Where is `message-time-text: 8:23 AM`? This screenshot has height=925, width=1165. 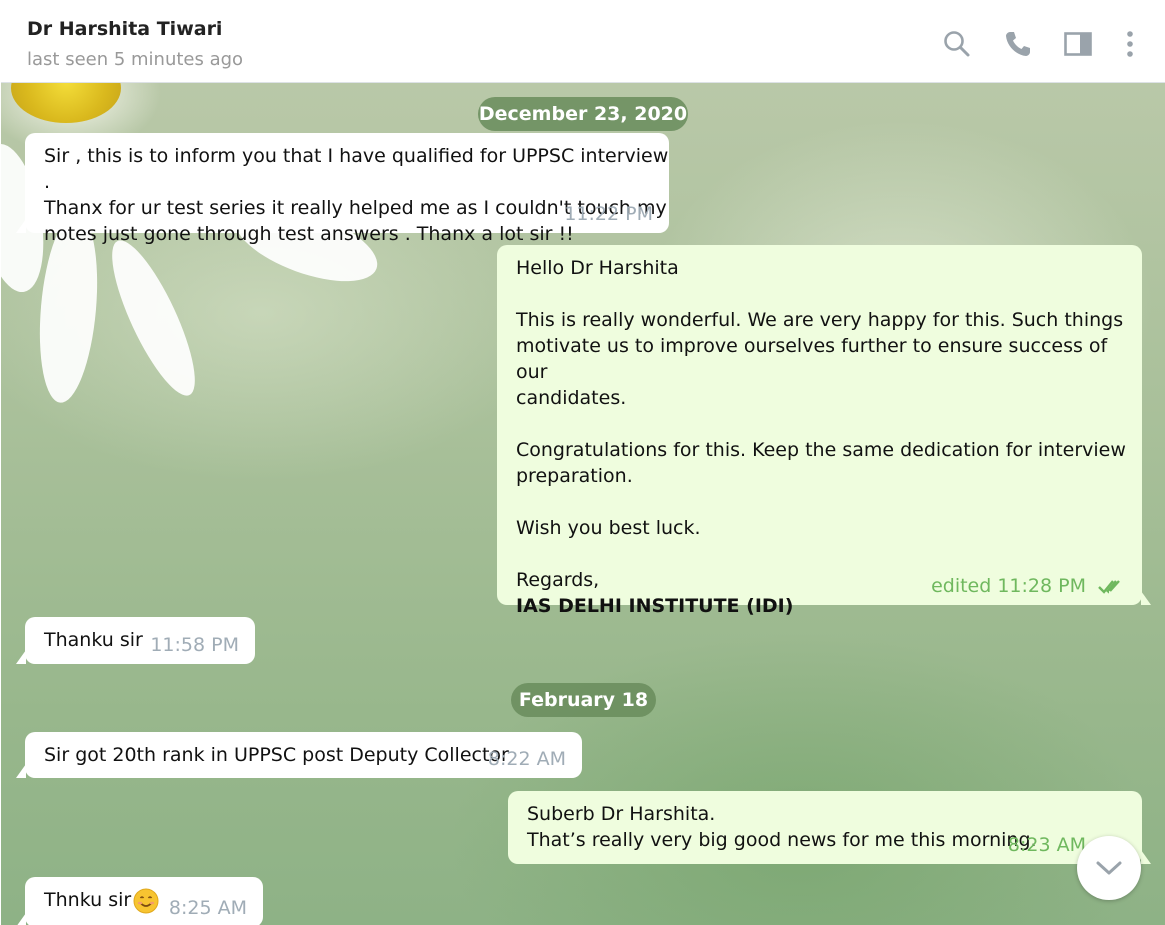
message-time-text: 8:23 AM is located at coordinates (1046, 845).